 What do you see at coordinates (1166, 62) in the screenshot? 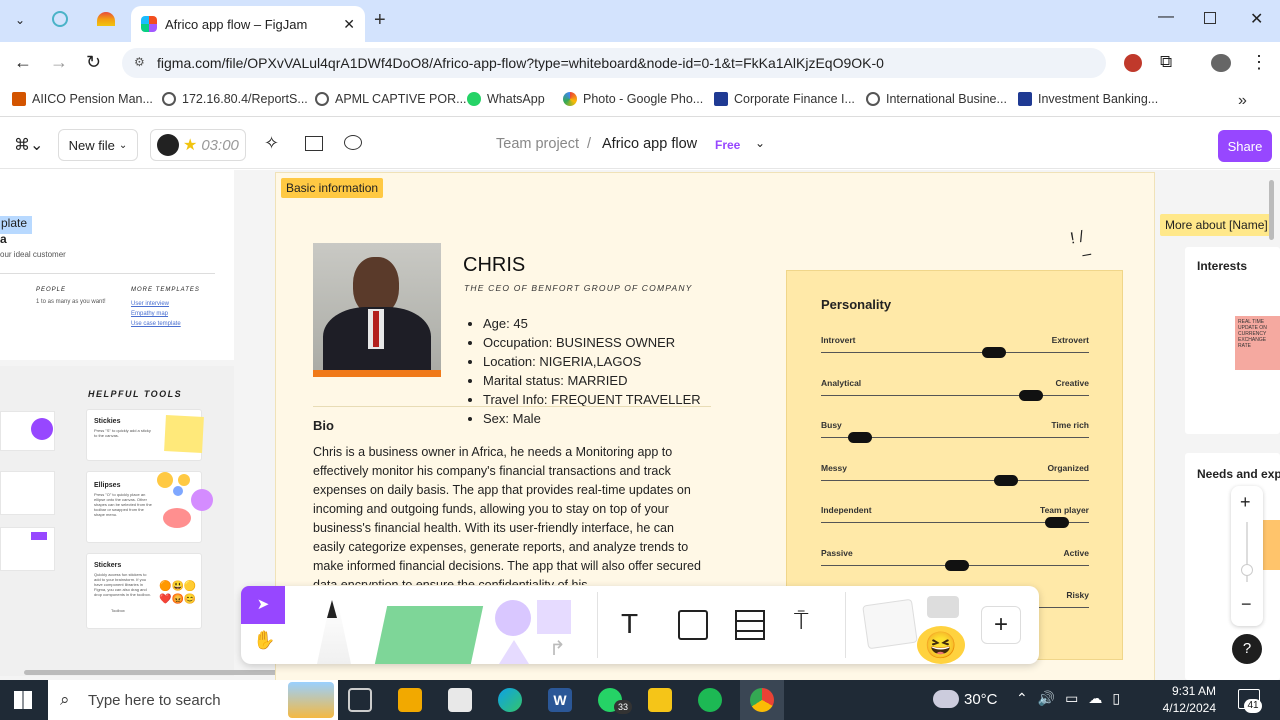
I see `extensions-puzzle-icon: ⧉` at bounding box center [1166, 62].